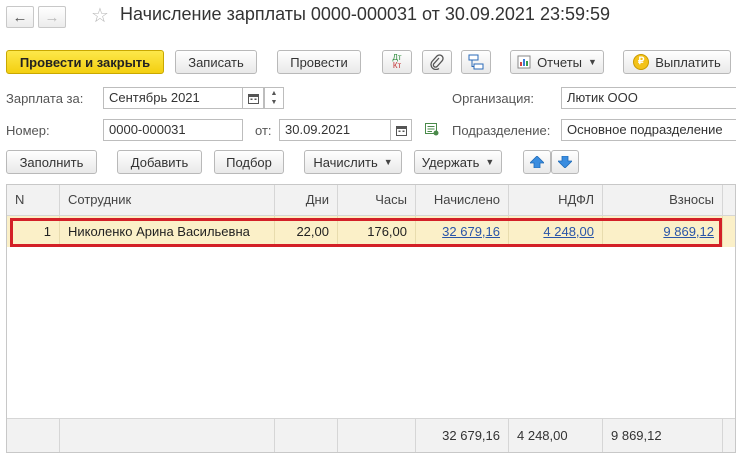  I want to click on cell-days: 22,00, so click(306, 231).